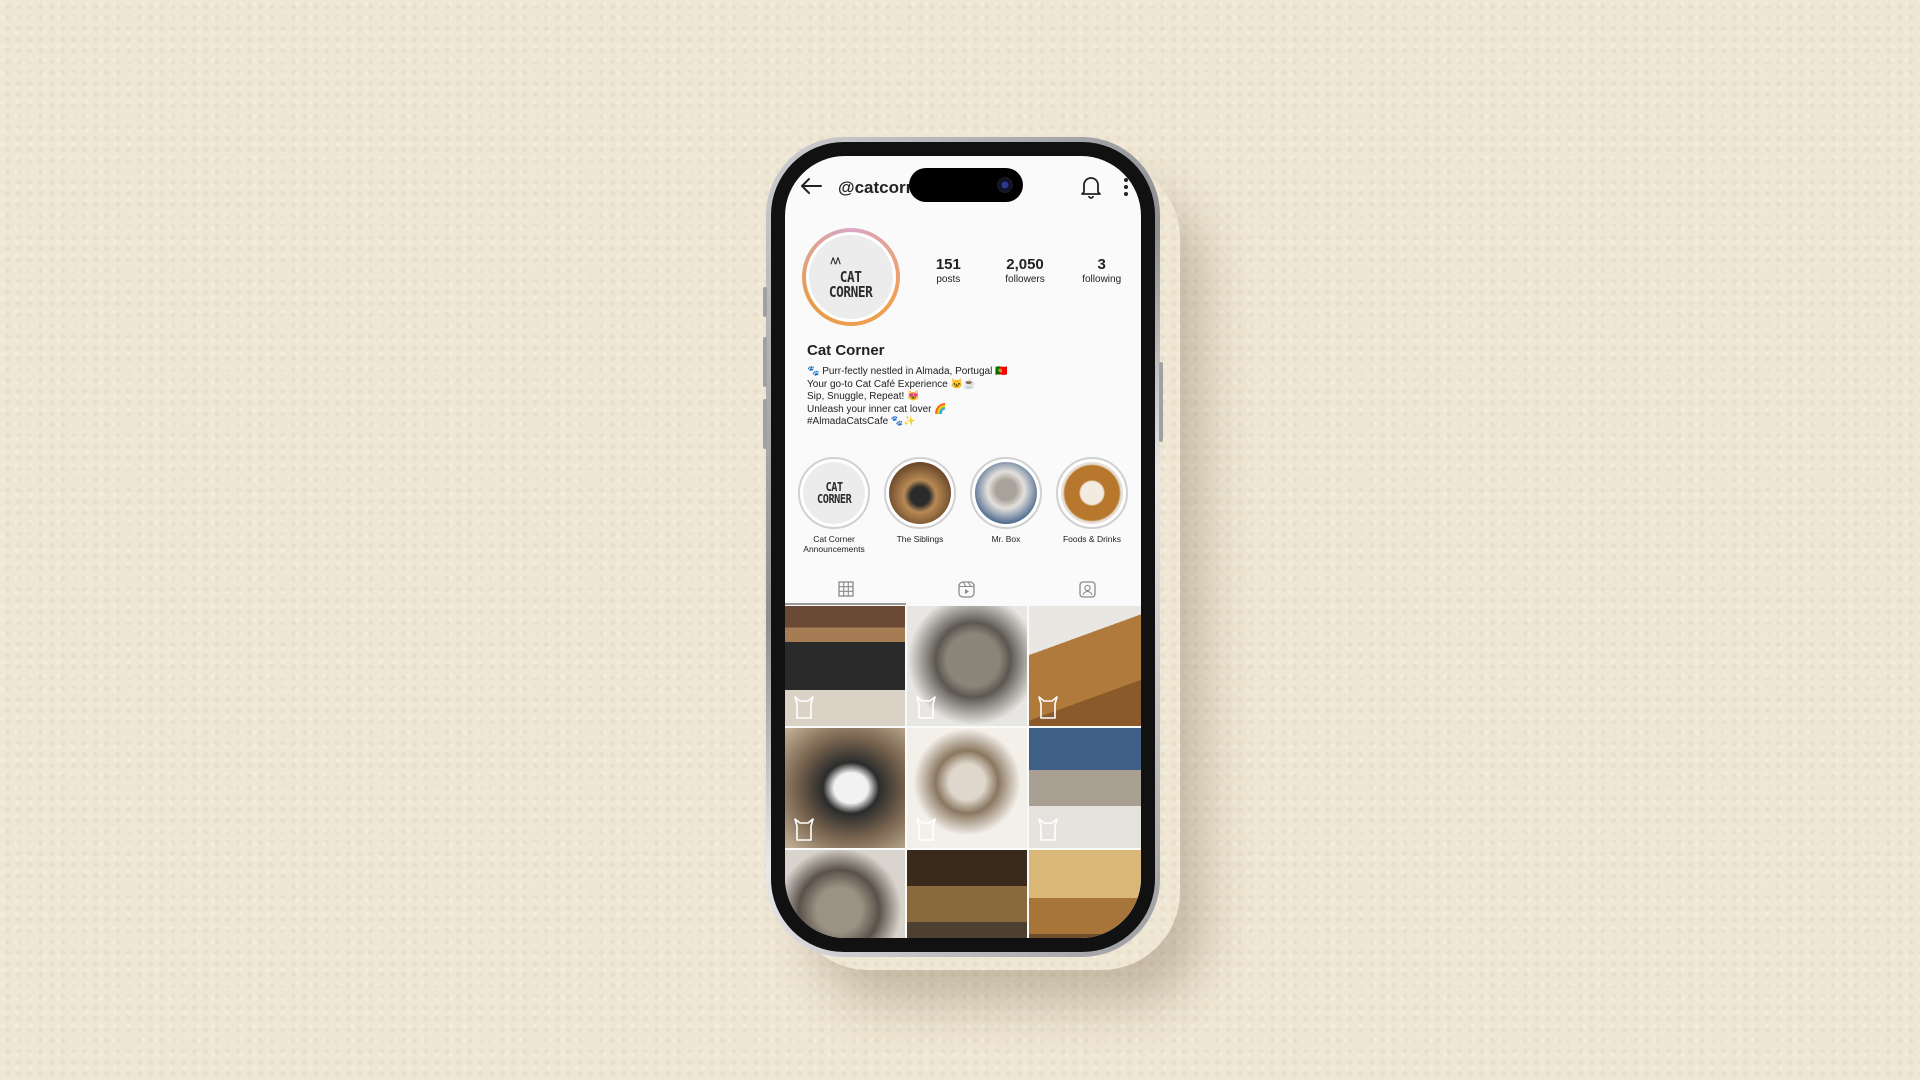 The image size is (1920, 1080). Describe the element at coordinates (765, 424) in the screenshot. I see `phone-volume-down` at that location.